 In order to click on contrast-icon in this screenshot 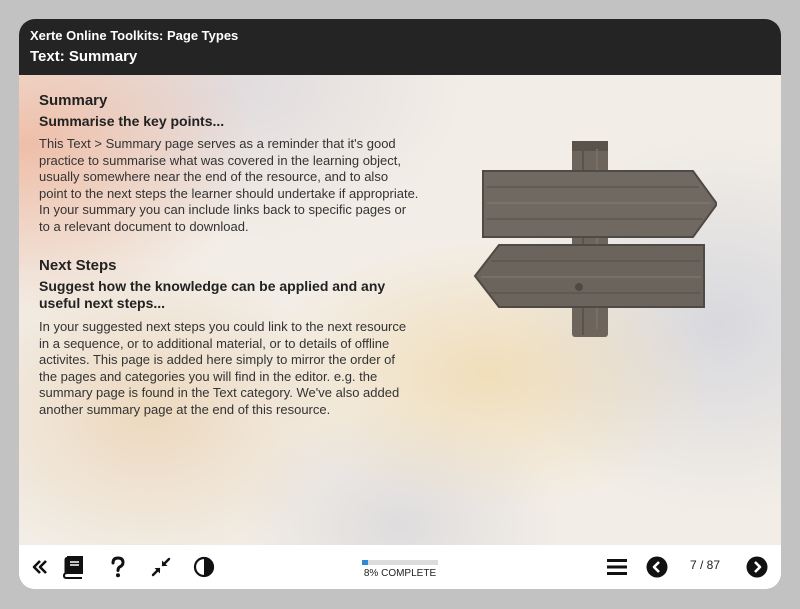, I will do `click(204, 567)`.